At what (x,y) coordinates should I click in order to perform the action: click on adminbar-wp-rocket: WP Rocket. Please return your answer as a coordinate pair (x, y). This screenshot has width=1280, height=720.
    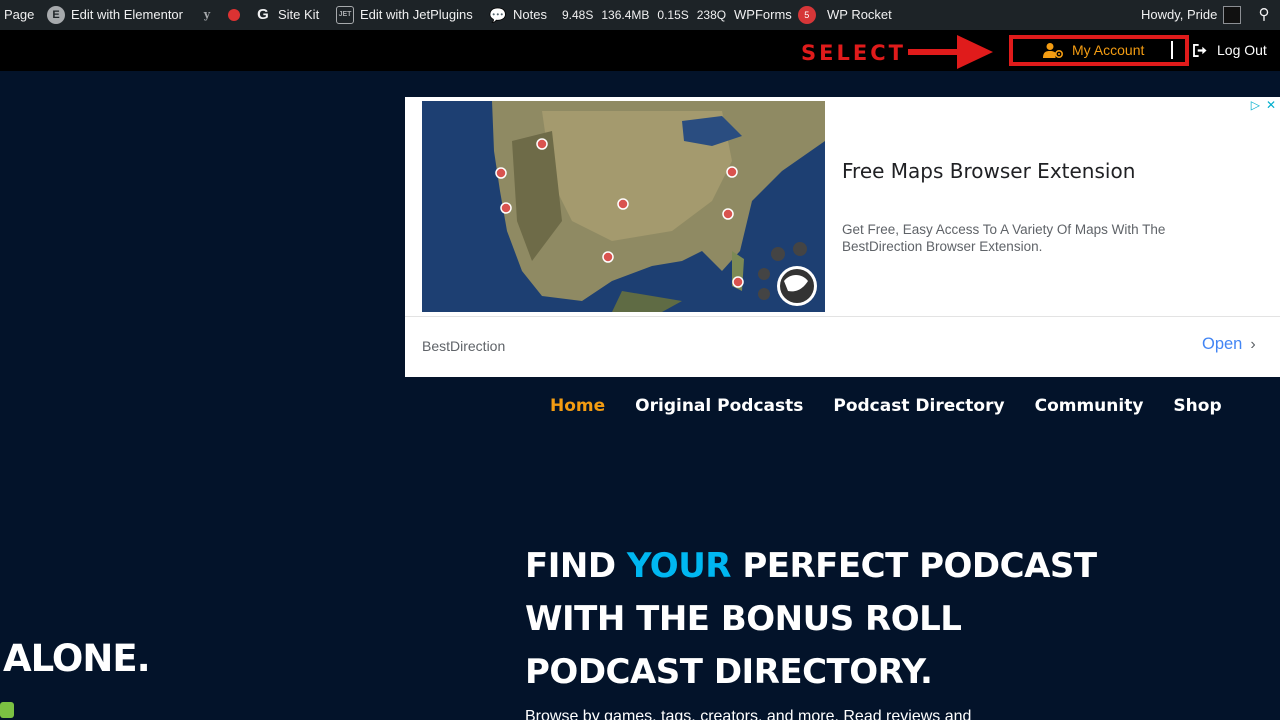
    Looking at the image, I should click on (859, 15).